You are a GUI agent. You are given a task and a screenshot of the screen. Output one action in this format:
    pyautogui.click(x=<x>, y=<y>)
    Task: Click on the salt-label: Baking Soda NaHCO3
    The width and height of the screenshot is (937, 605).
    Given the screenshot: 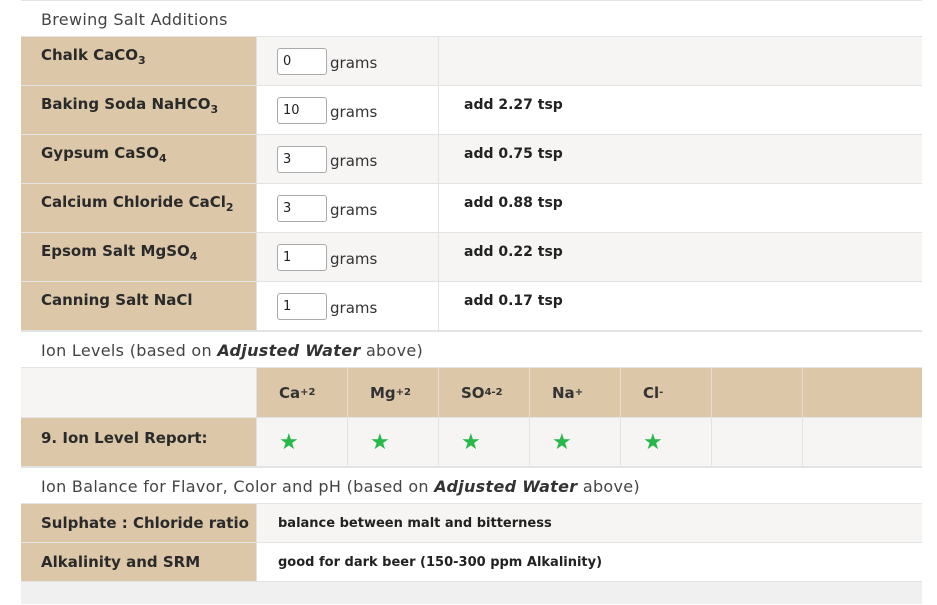 What is the action you would take?
    pyautogui.click(x=139, y=110)
    